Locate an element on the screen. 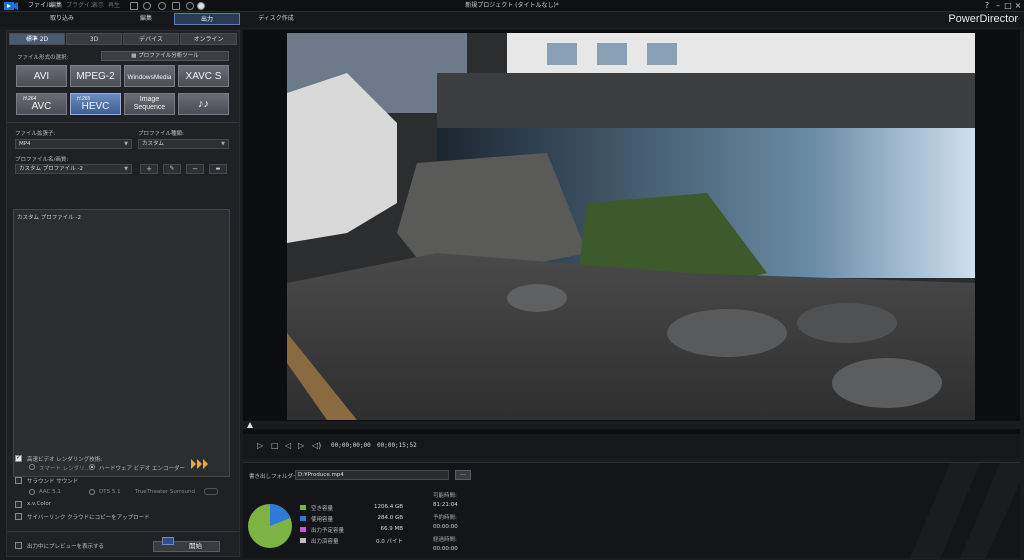 Image resolution: width=1024 pixels, height=560 pixels. start-button: 開始 is located at coordinates (186, 544).